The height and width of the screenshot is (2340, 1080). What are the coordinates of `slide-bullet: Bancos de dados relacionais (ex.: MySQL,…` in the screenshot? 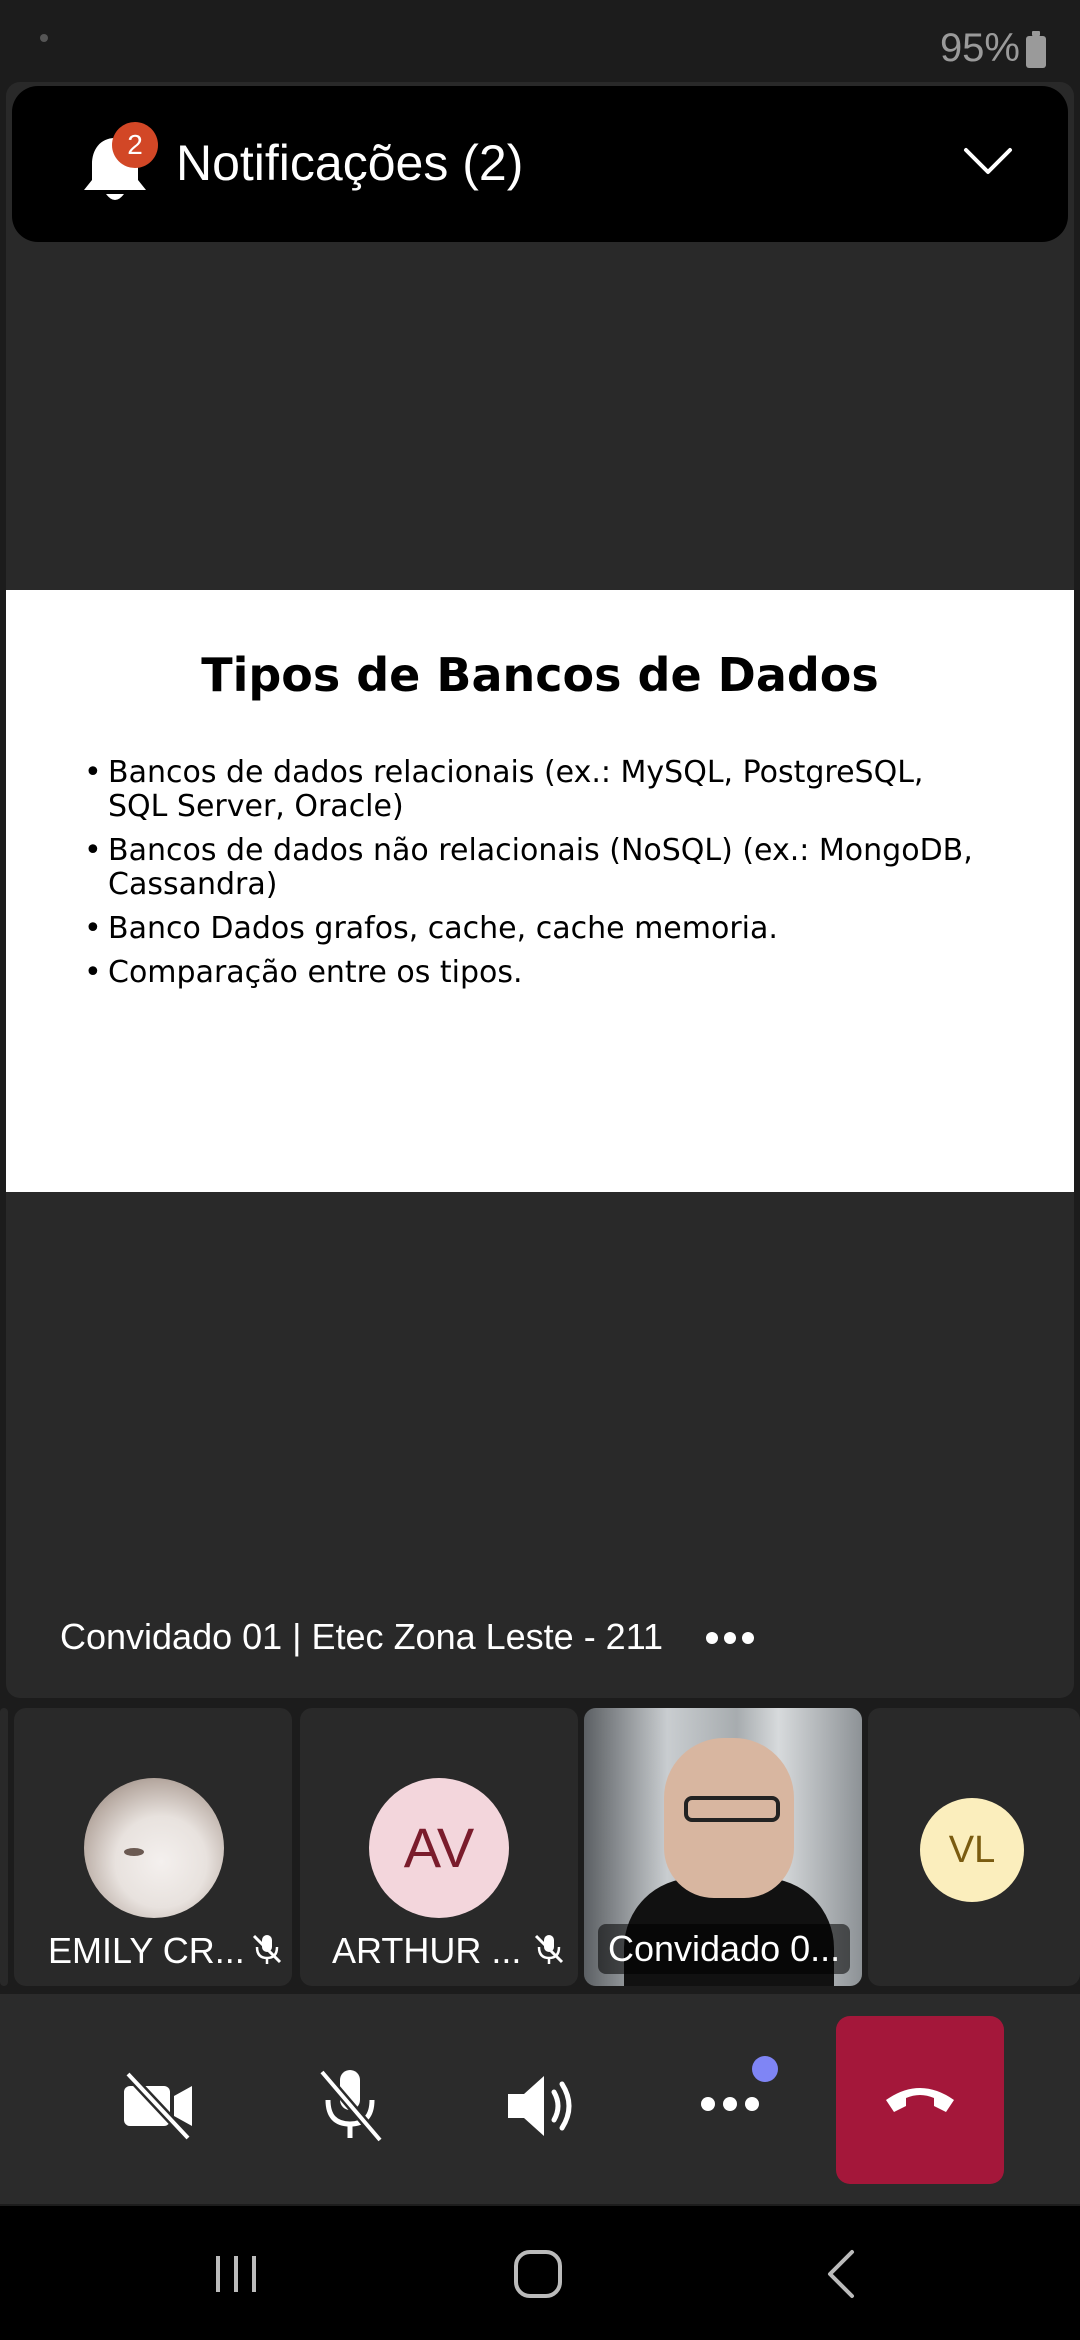 It's located at (534, 790).